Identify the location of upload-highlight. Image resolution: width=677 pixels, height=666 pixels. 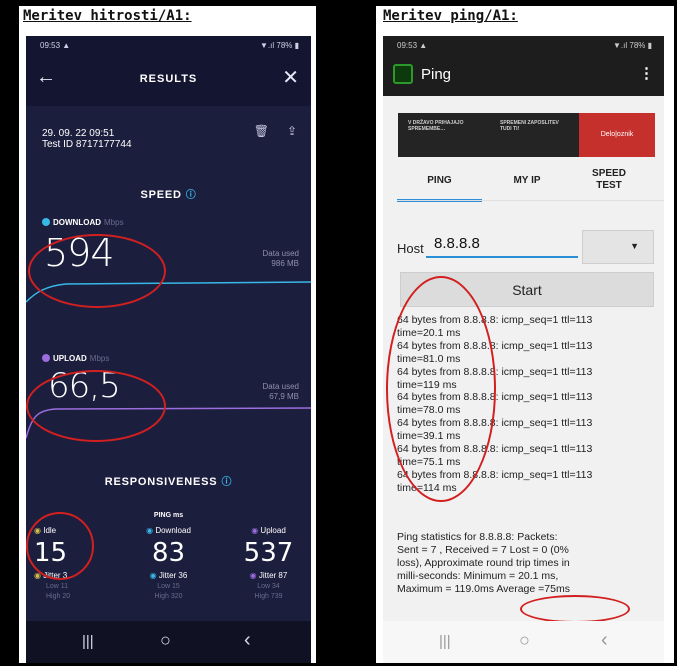
(96, 406).